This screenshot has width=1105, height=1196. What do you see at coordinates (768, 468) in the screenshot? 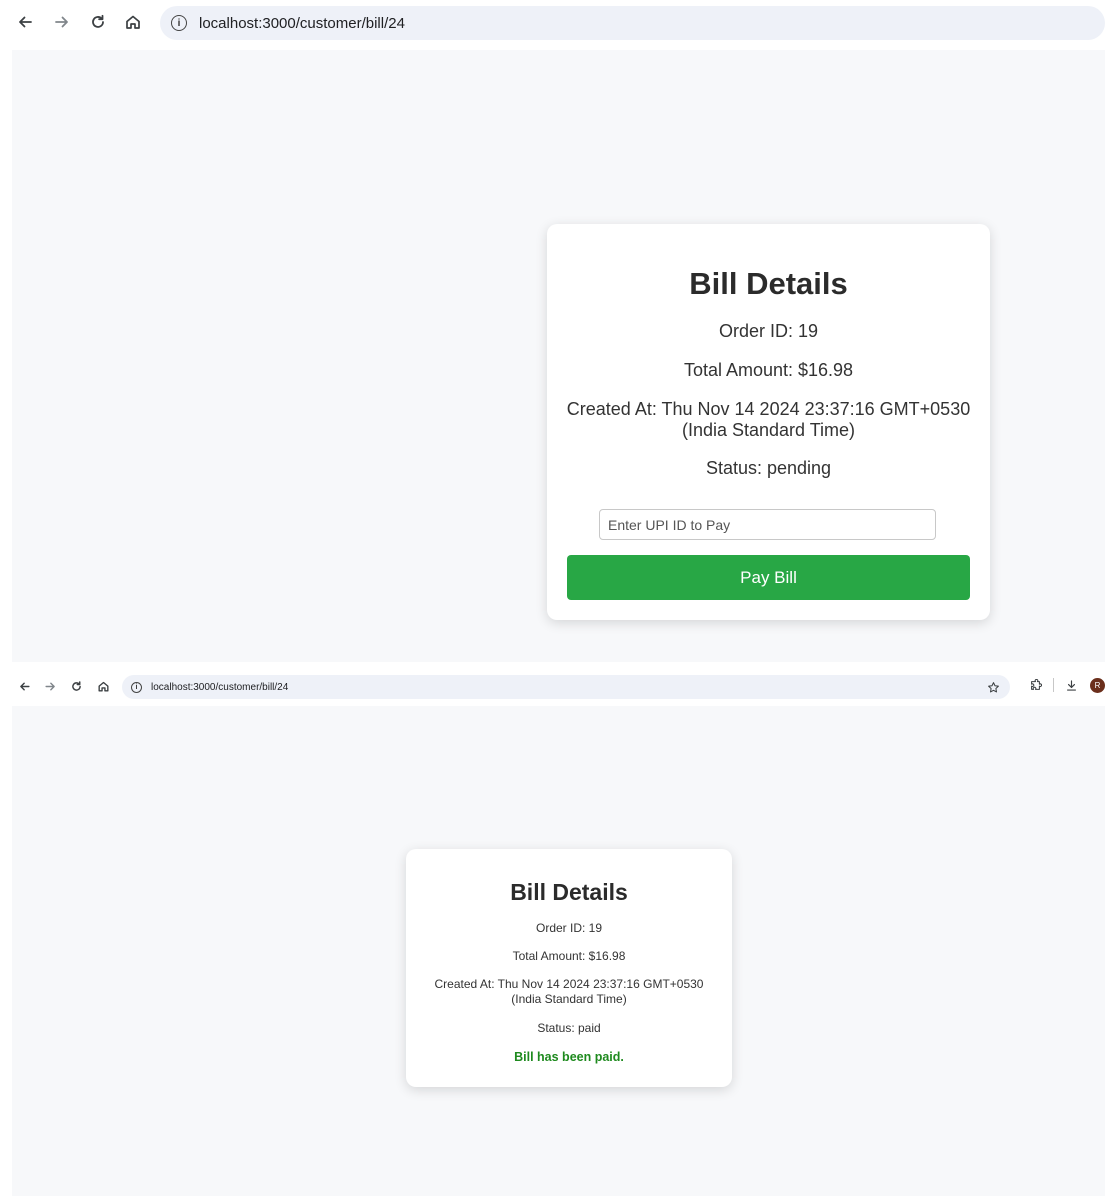
I see `status-text: Status: pending` at bounding box center [768, 468].